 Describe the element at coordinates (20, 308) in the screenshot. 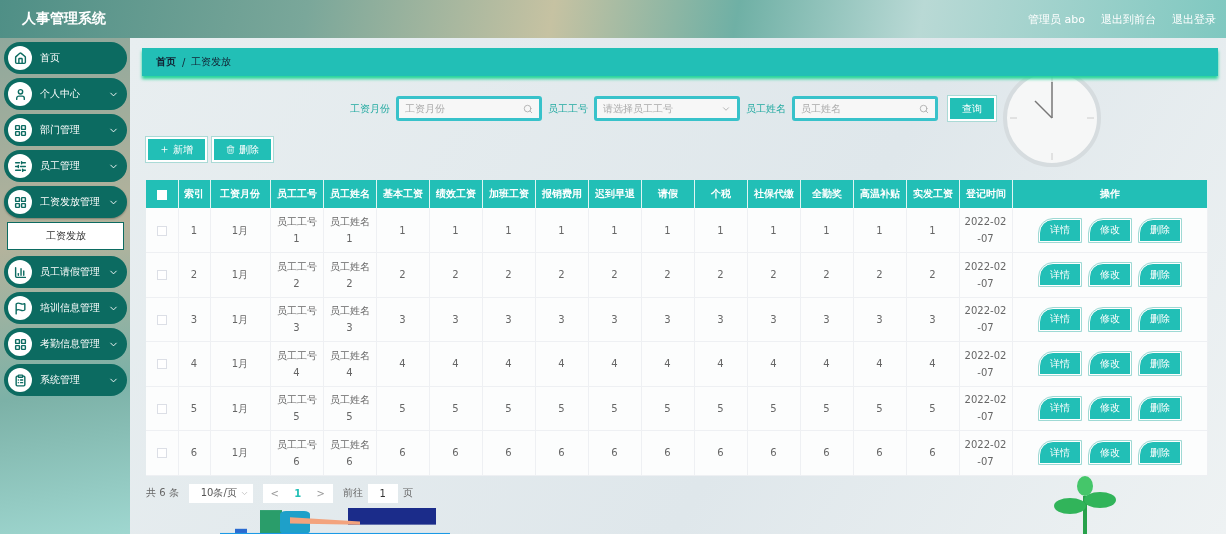

I see `flag-icon` at that location.